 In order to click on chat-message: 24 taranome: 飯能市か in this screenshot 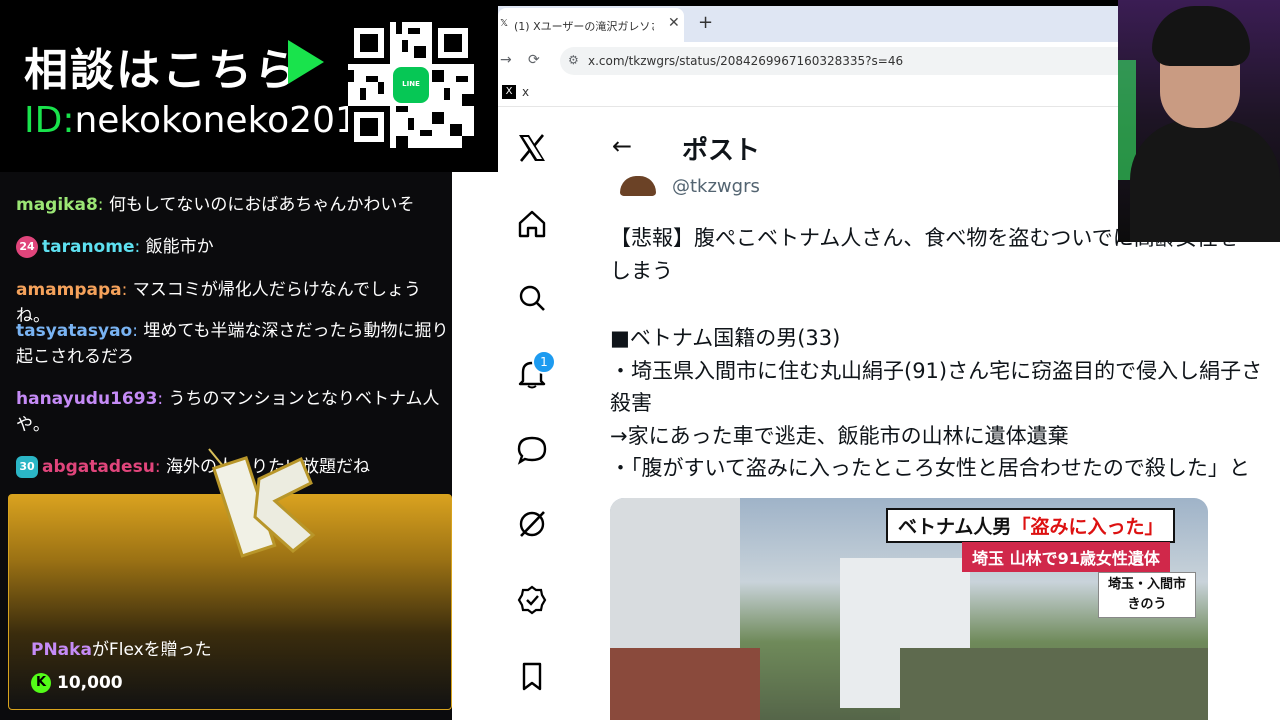, I will do `click(231, 247)`.